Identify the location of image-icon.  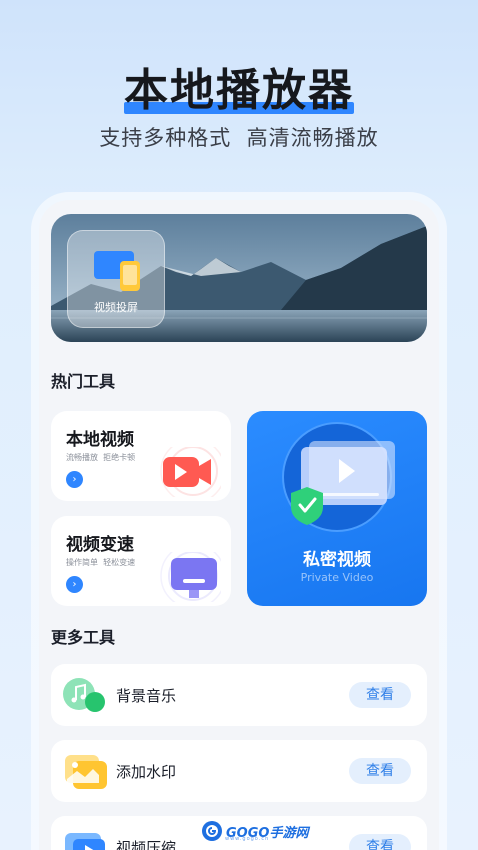
(86, 772).